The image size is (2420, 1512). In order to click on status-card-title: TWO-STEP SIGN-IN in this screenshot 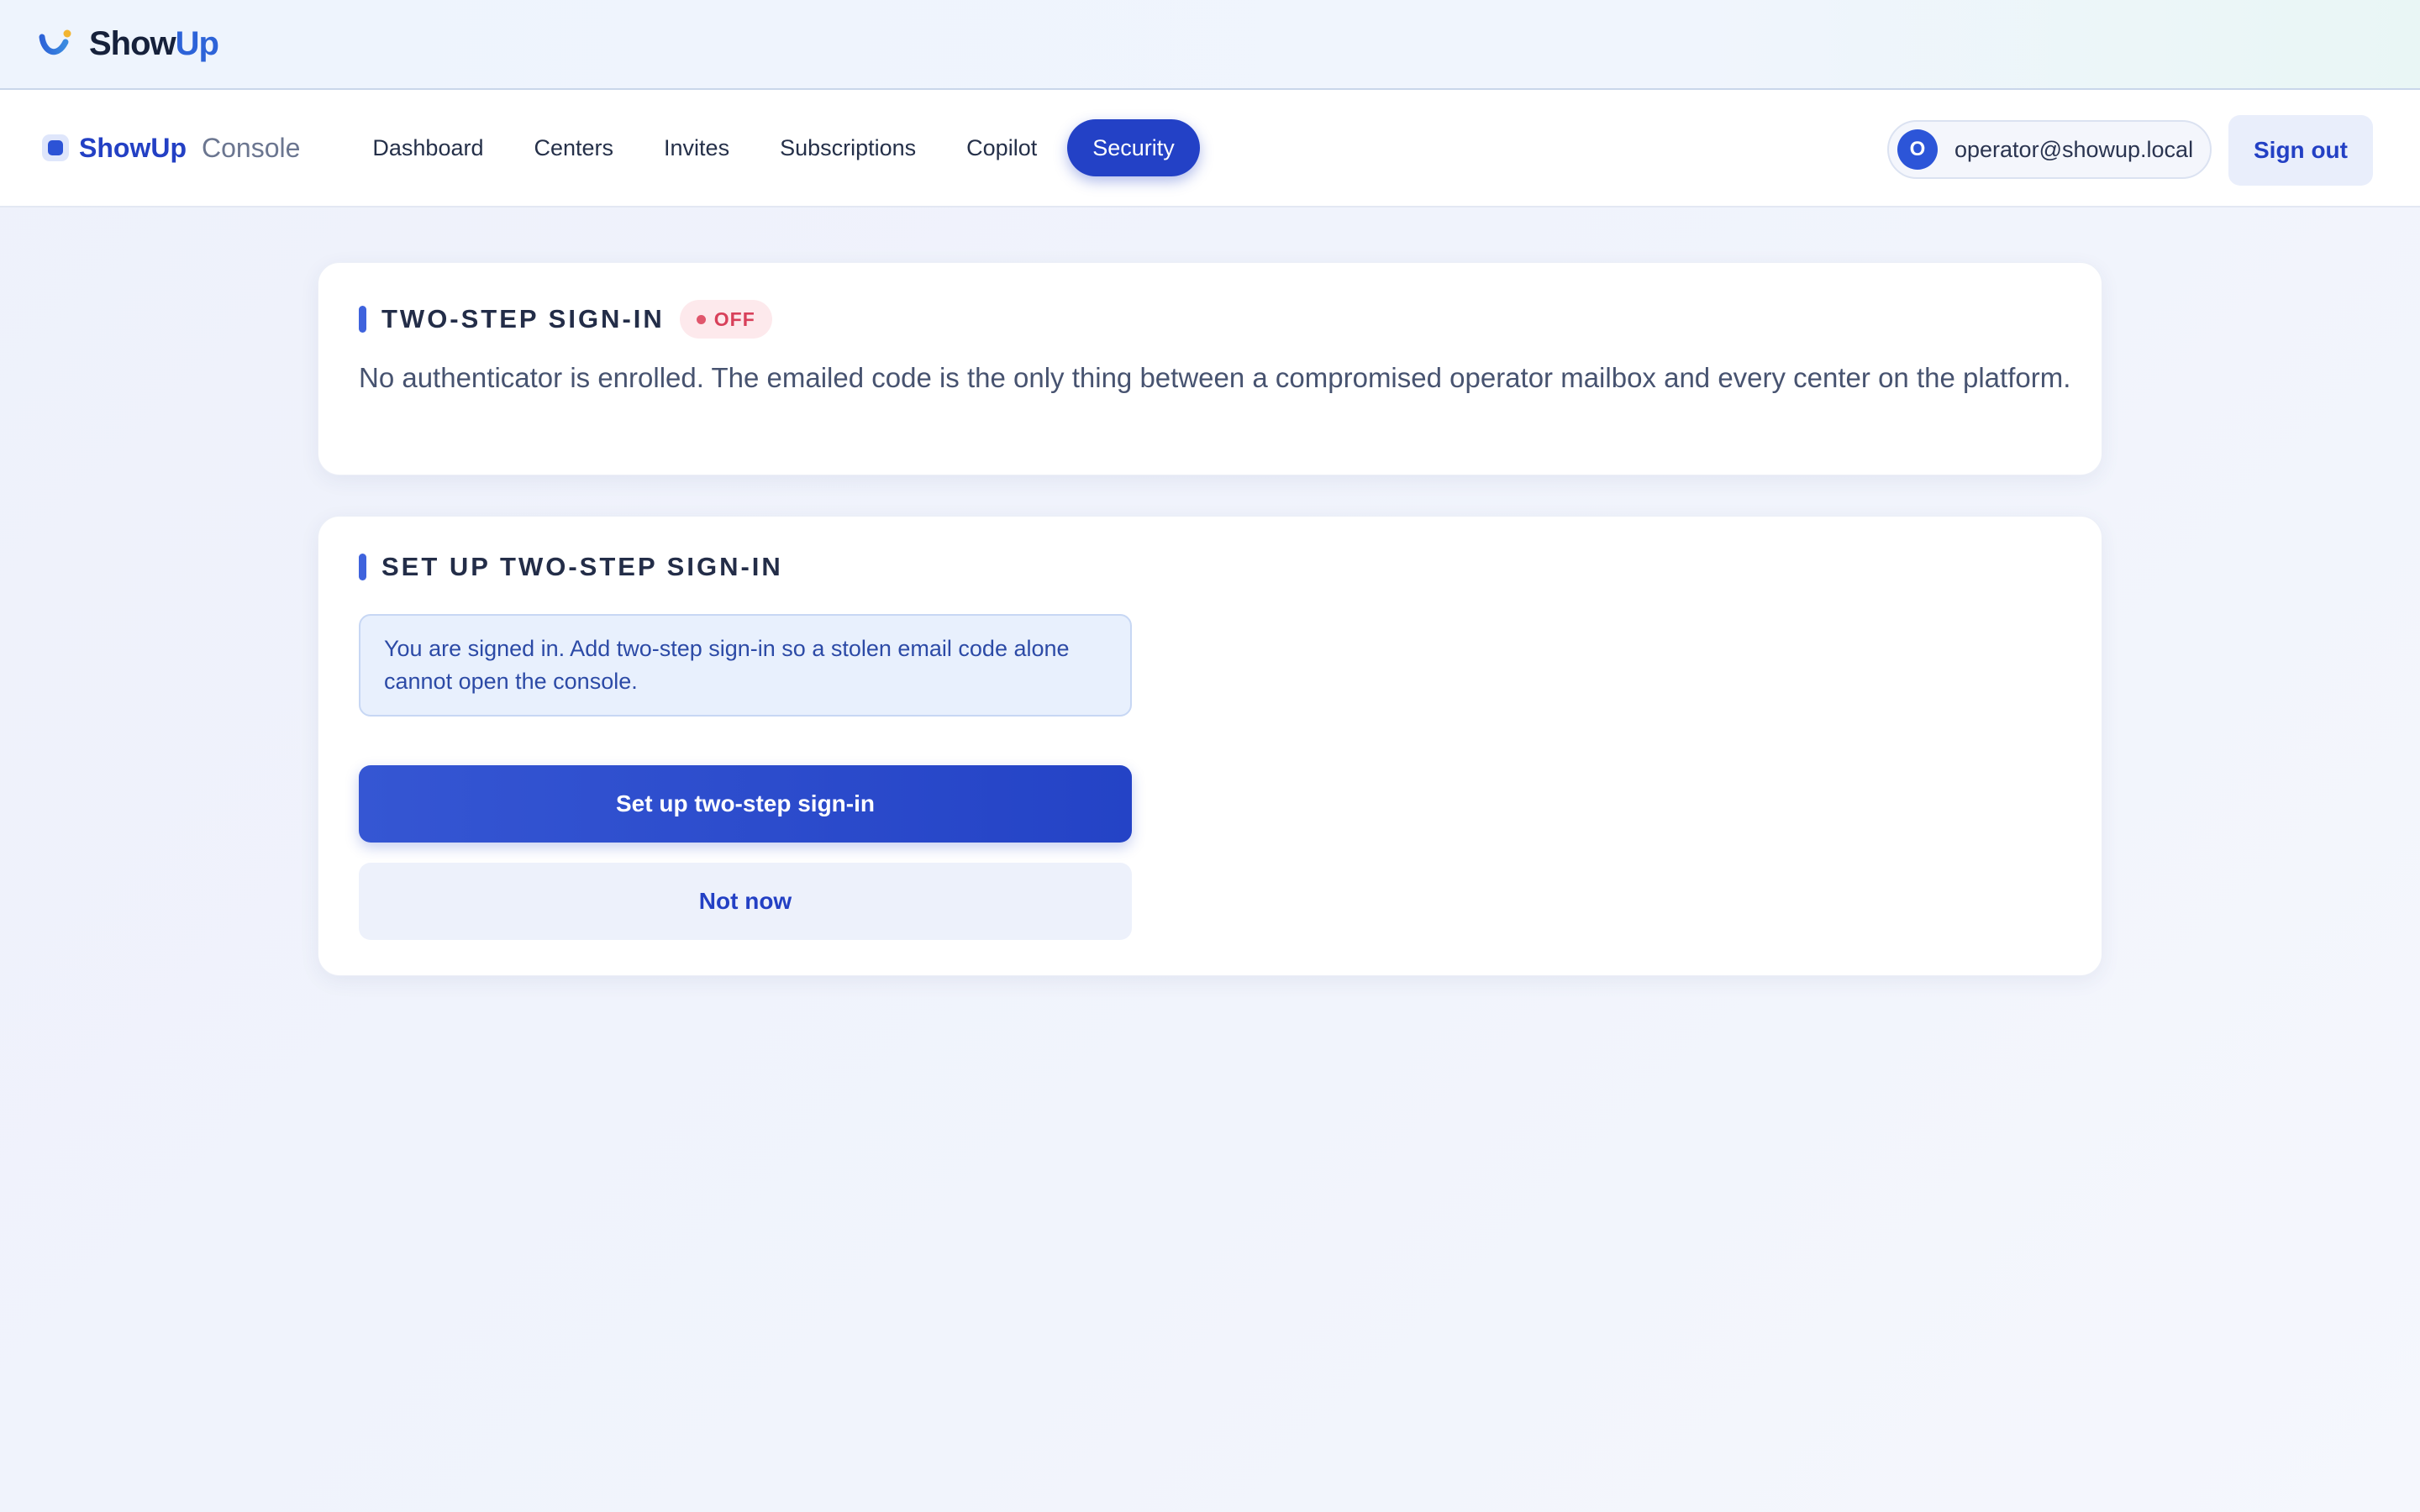, I will do `click(523, 318)`.